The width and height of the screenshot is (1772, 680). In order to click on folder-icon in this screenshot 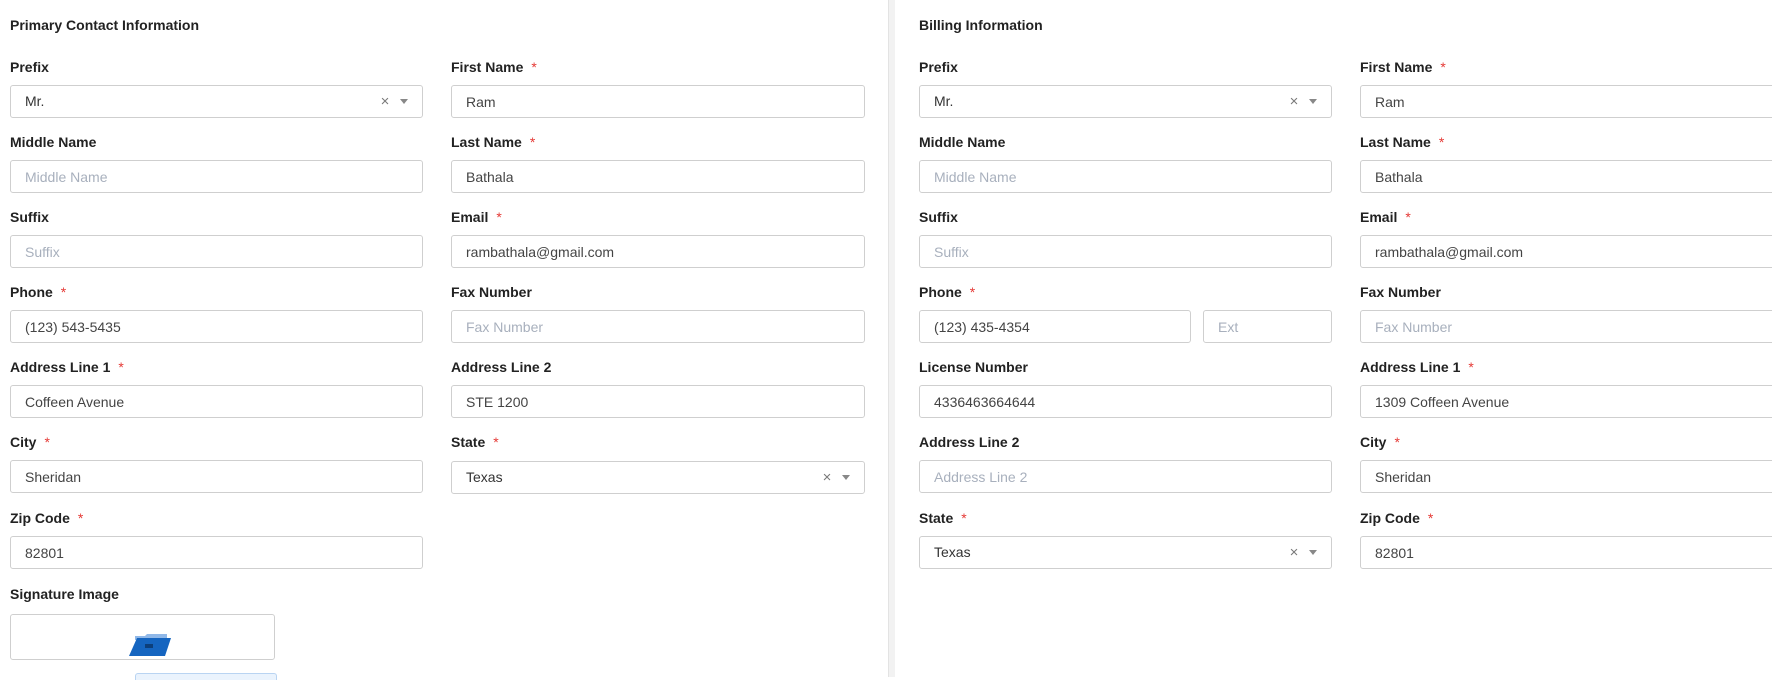, I will do `click(150, 645)`.